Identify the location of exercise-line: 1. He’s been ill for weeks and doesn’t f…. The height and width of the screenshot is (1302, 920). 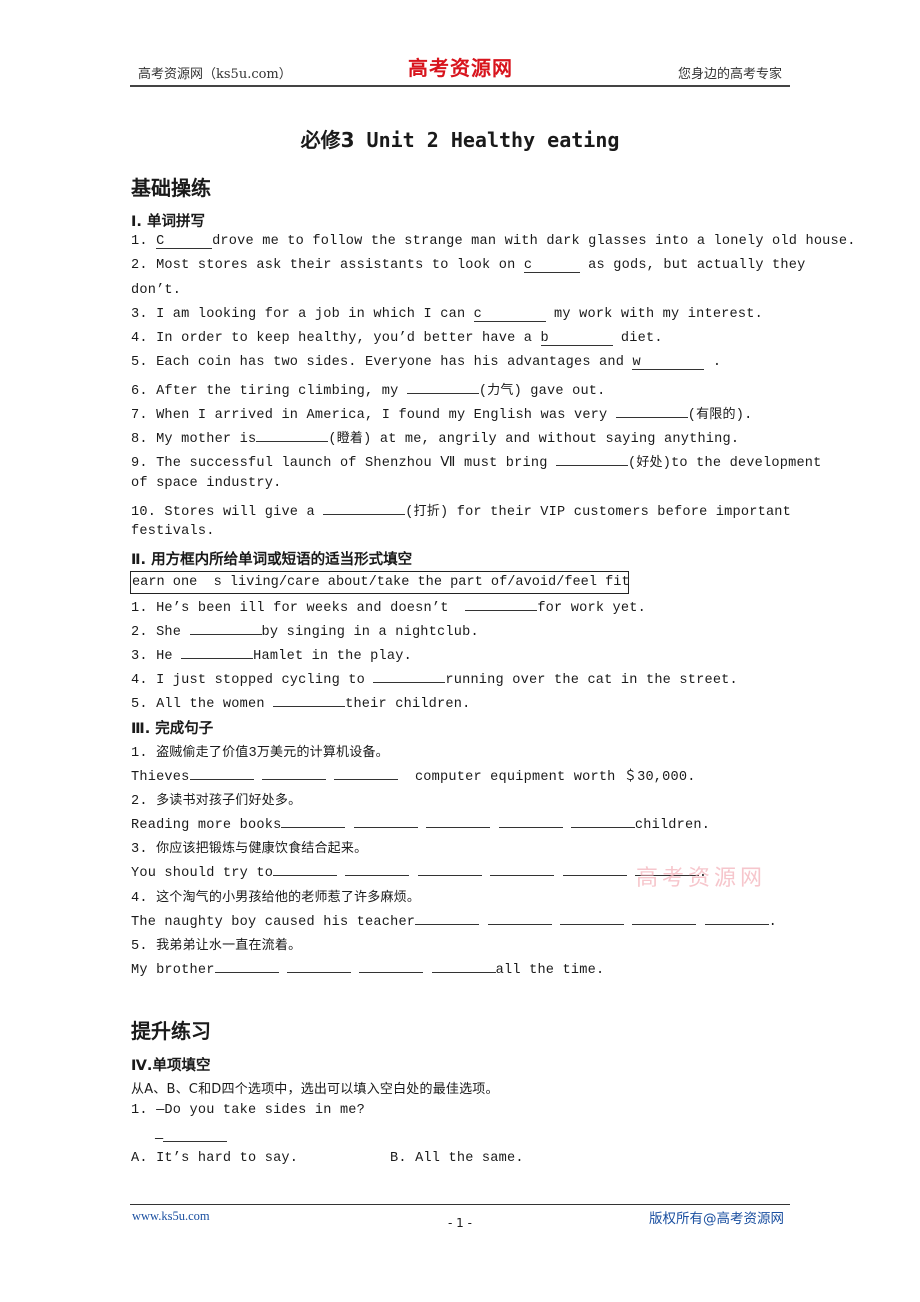
(388, 606).